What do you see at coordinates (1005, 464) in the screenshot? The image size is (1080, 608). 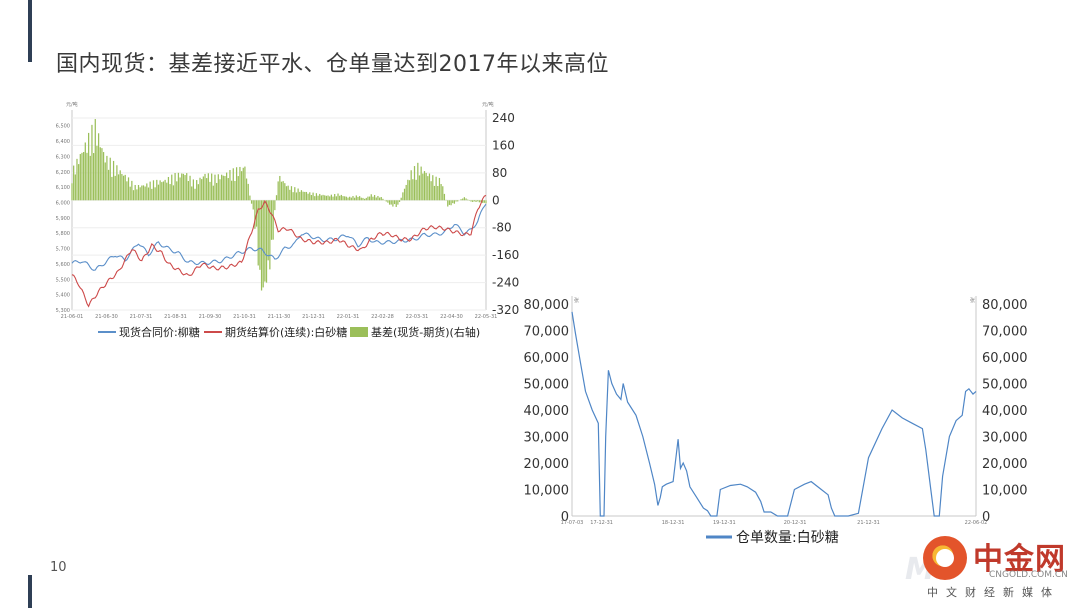 I see `right-tick-label: 20,000` at bounding box center [1005, 464].